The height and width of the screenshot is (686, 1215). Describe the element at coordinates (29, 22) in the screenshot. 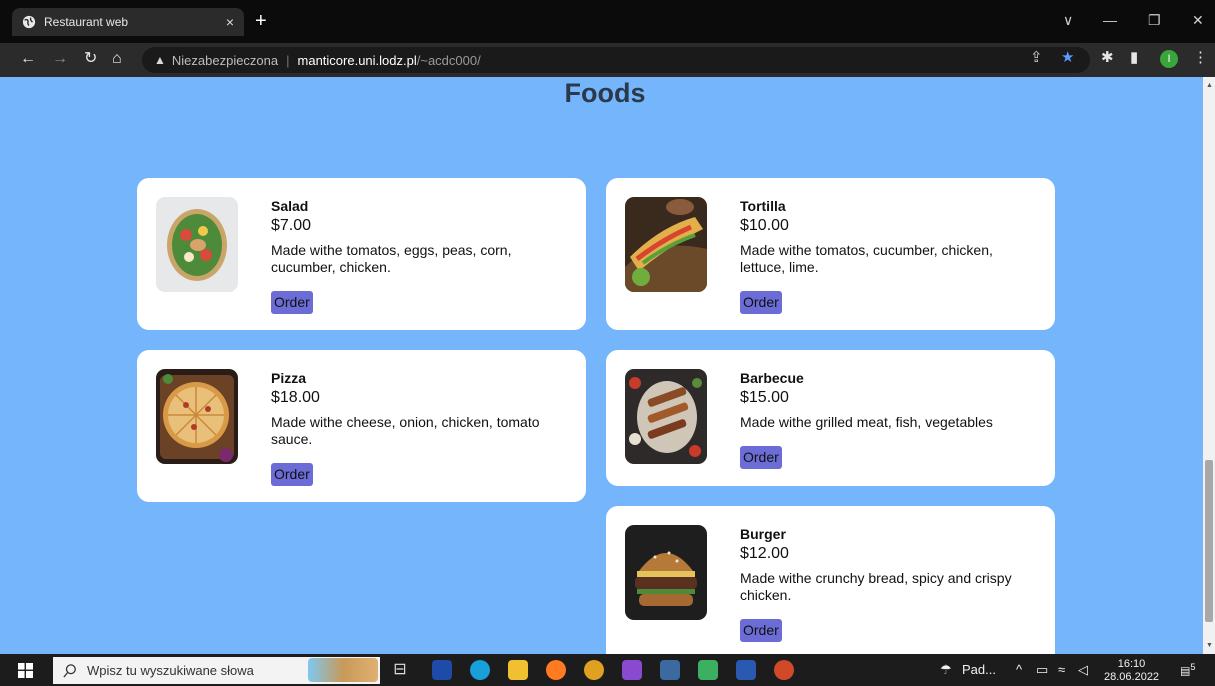

I see `globe-icon` at that location.